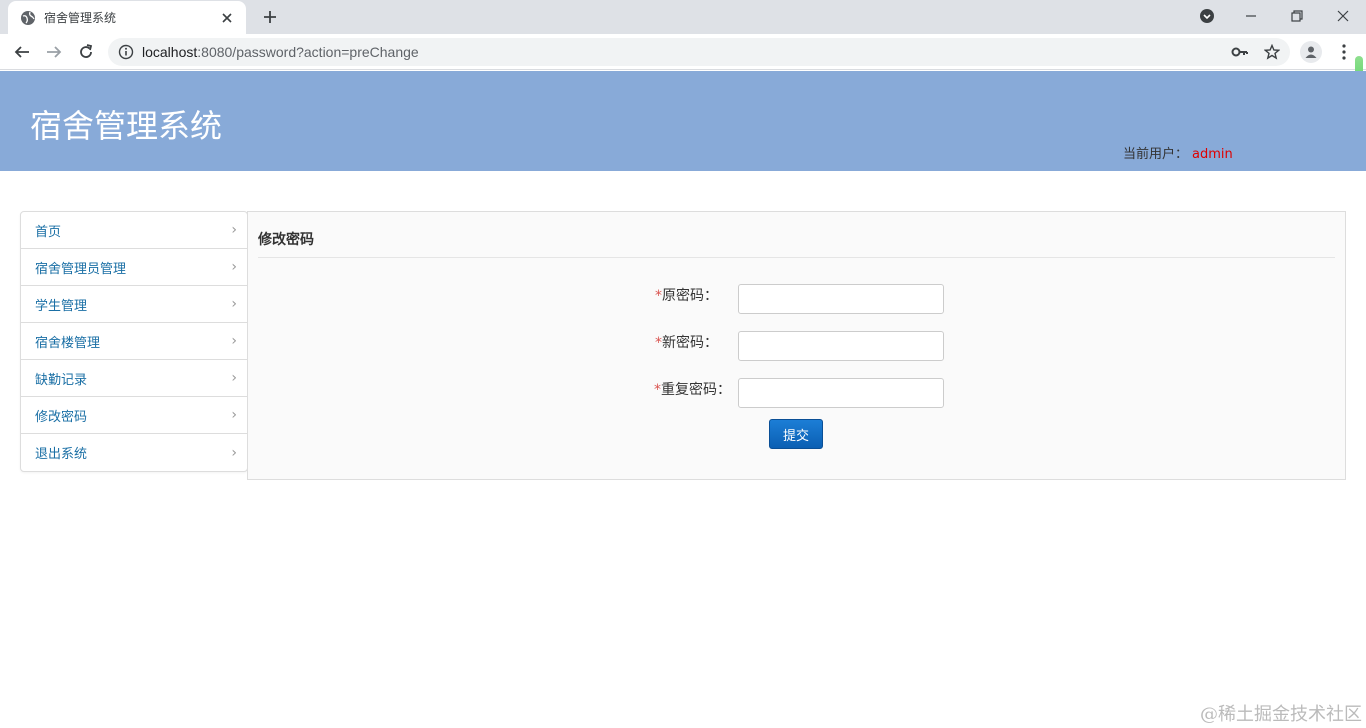 The width and height of the screenshot is (1366, 728). What do you see at coordinates (1272, 52) in the screenshot?
I see `bookmark-star-icon` at bounding box center [1272, 52].